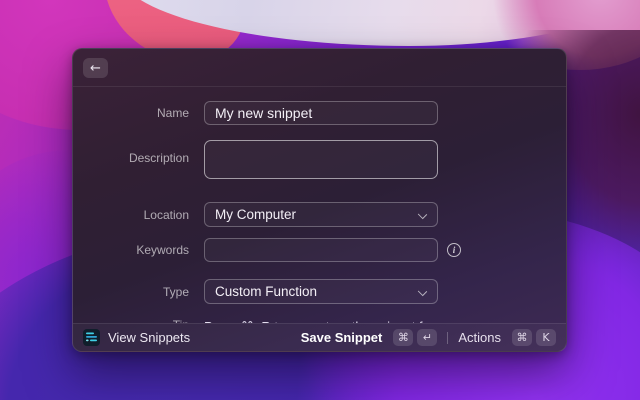  What do you see at coordinates (266, 291) in the screenshot?
I see `type-value: Custom Function` at bounding box center [266, 291].